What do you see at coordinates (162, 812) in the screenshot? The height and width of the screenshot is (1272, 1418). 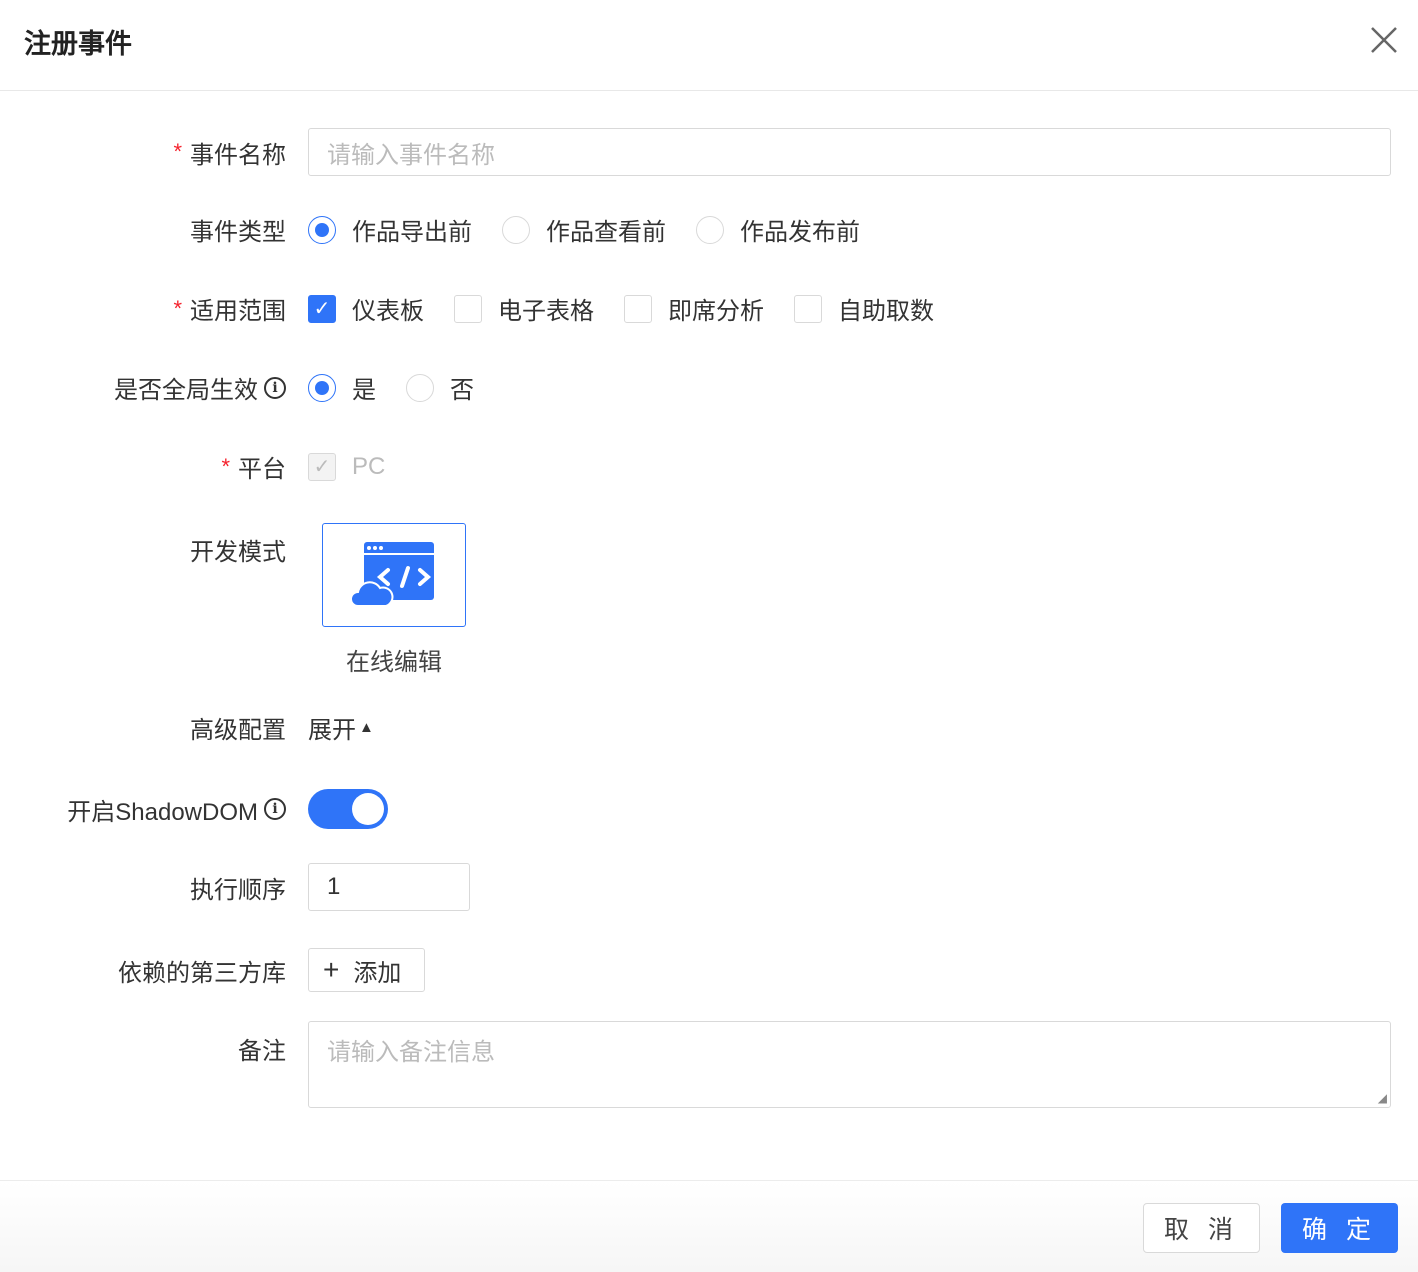 I see `shadowdom-label: 开启ShadowDOM` at bounding box center [162, 812].